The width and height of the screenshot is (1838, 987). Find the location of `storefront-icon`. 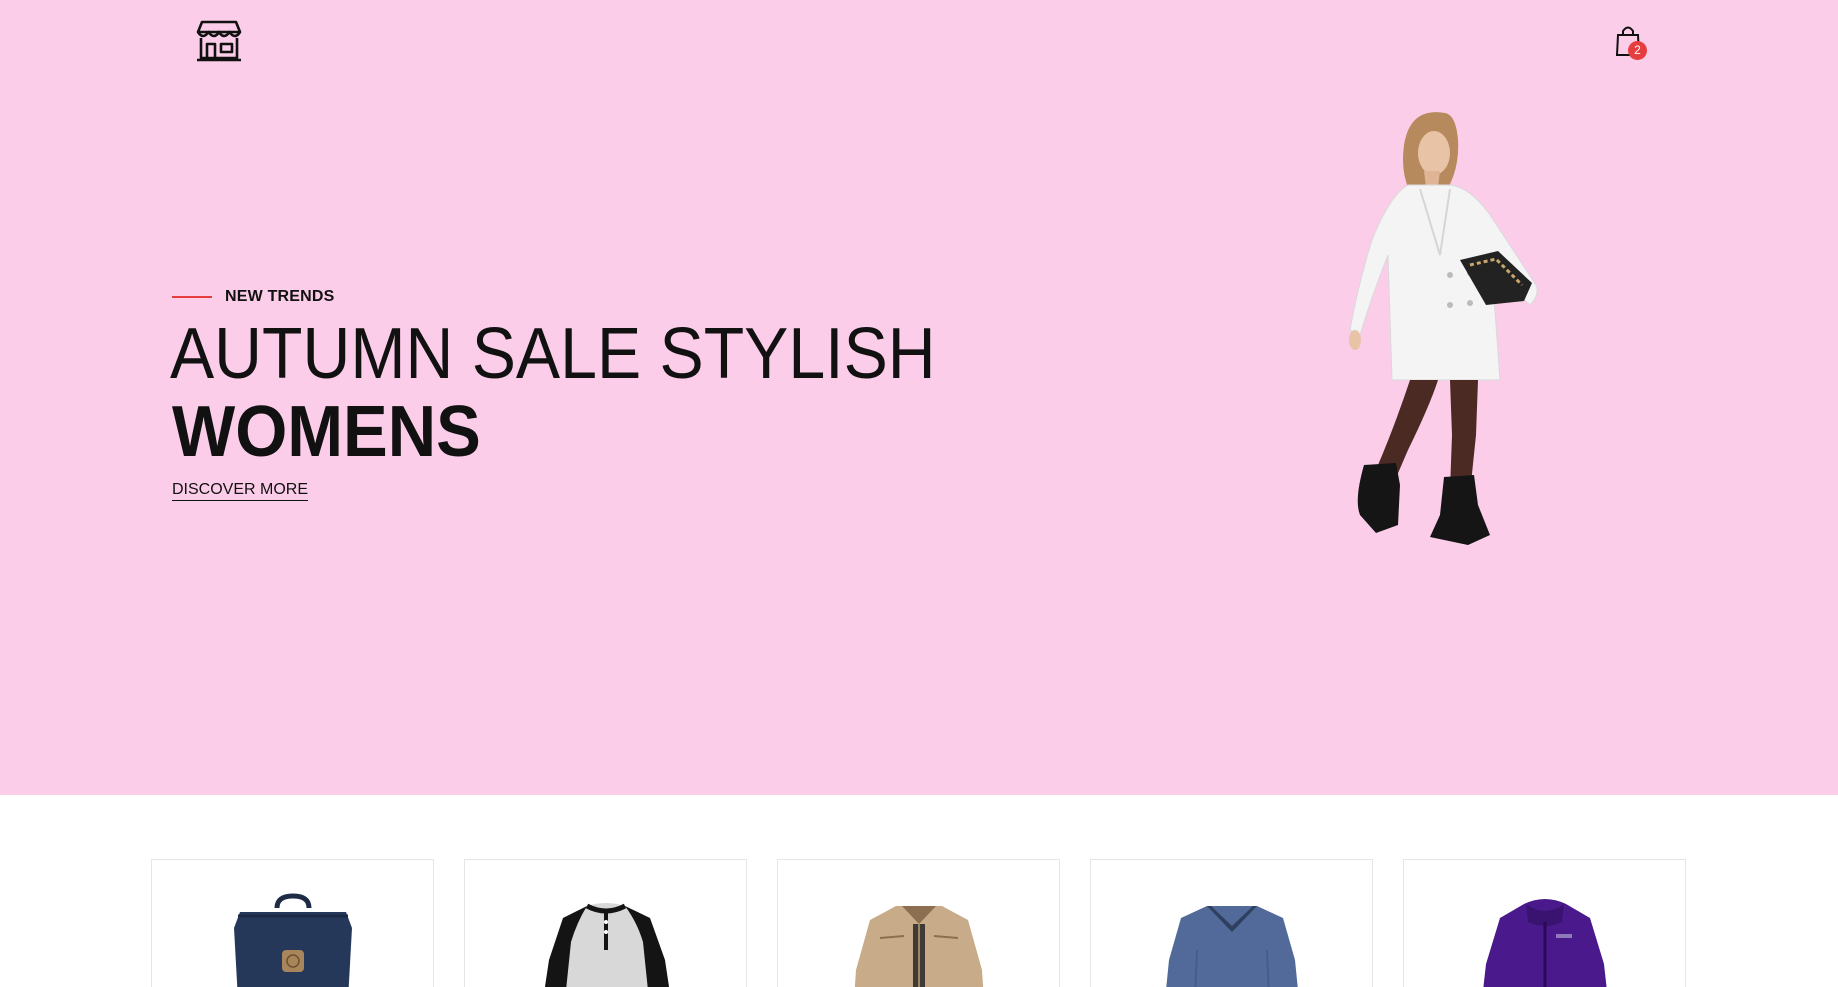

storefront-icon is located at coordinates (219, 40).